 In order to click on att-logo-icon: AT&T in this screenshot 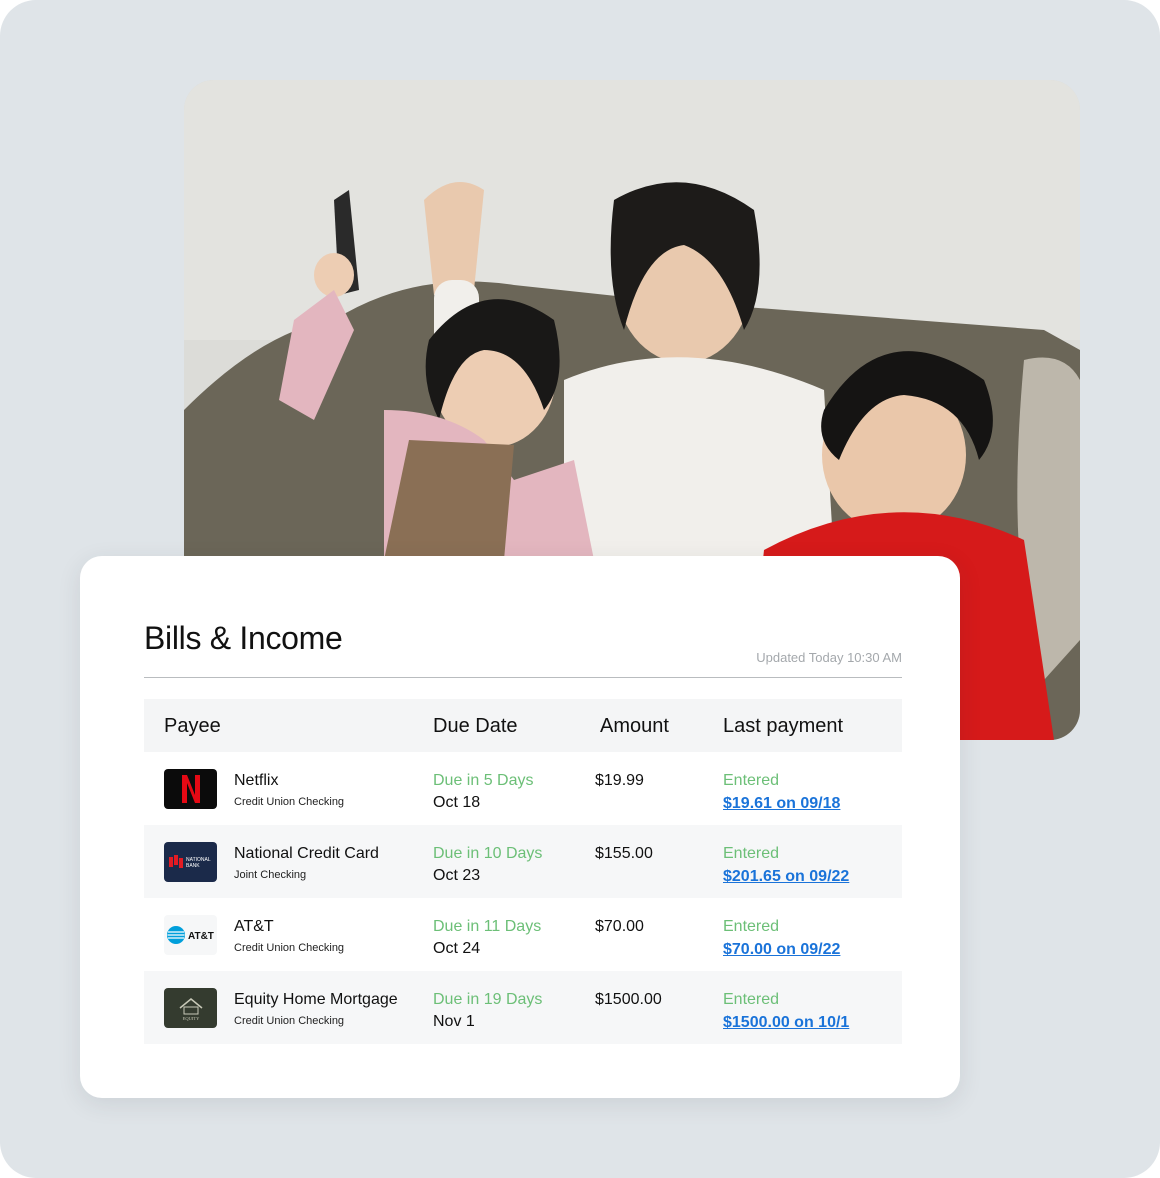, I will do `click(190, 935)`.